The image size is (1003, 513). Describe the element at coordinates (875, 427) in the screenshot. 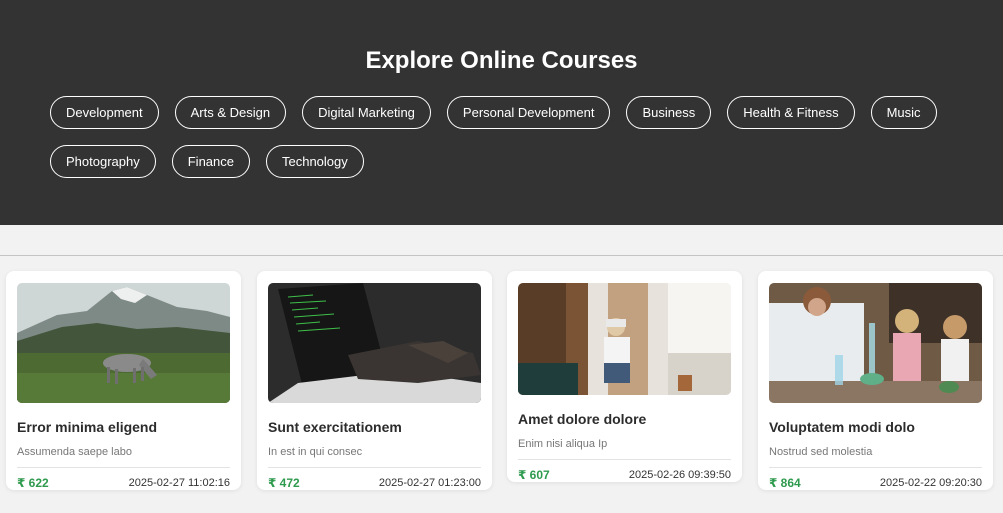

I see `course-title: Voluptatem modi dolo` at that location.